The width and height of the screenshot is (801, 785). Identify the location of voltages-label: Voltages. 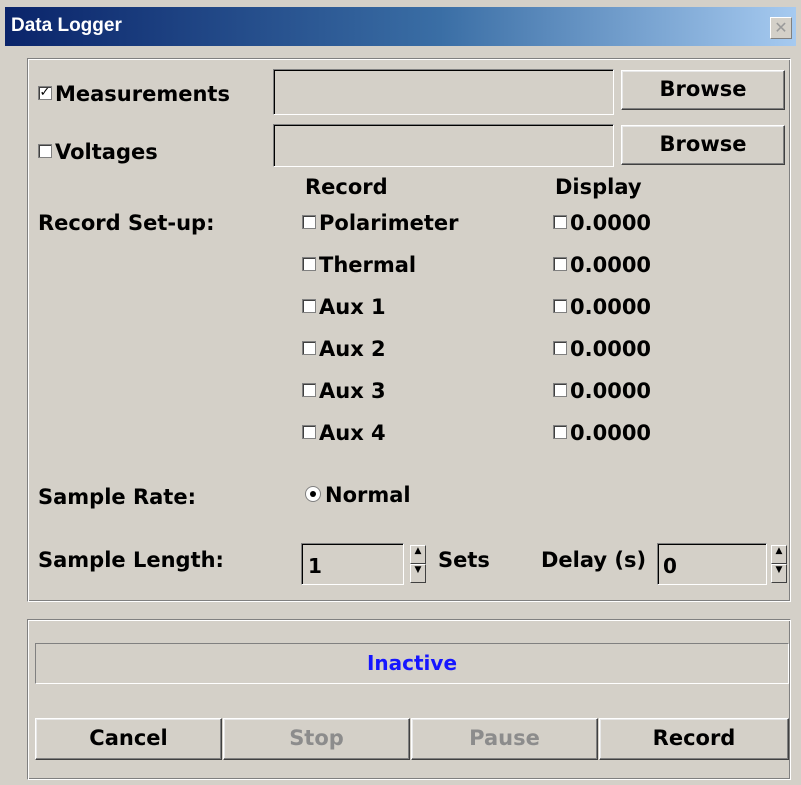
(106, 152).